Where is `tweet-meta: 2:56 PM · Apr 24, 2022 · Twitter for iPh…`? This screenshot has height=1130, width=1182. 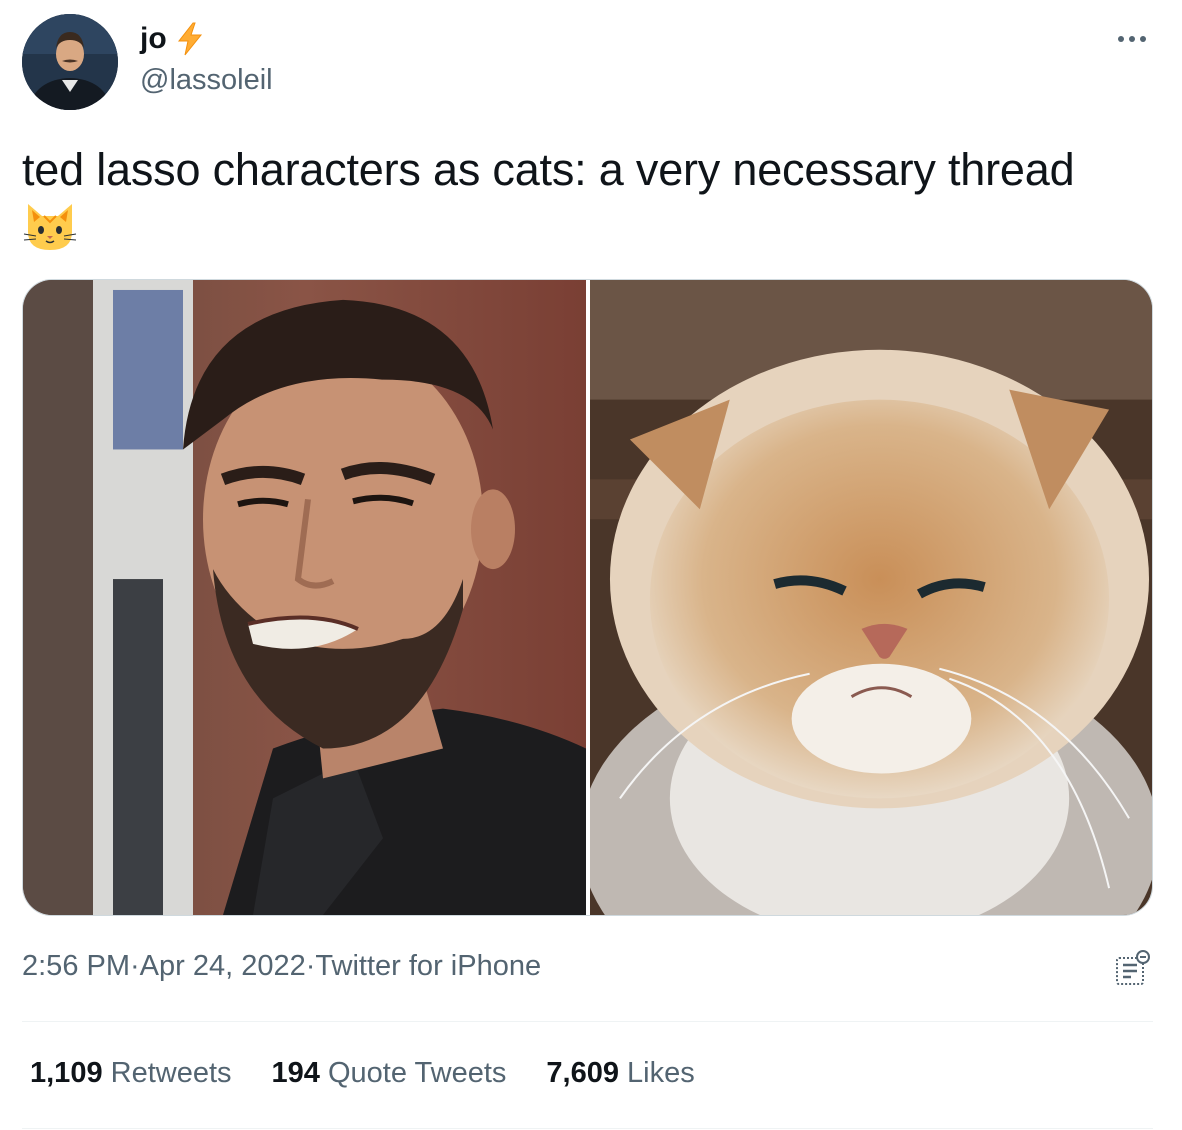 tweet-meta: 2:56 PM · Apr 24, 2022 · Twitter for iPh… is located at coordinates (281, 966).